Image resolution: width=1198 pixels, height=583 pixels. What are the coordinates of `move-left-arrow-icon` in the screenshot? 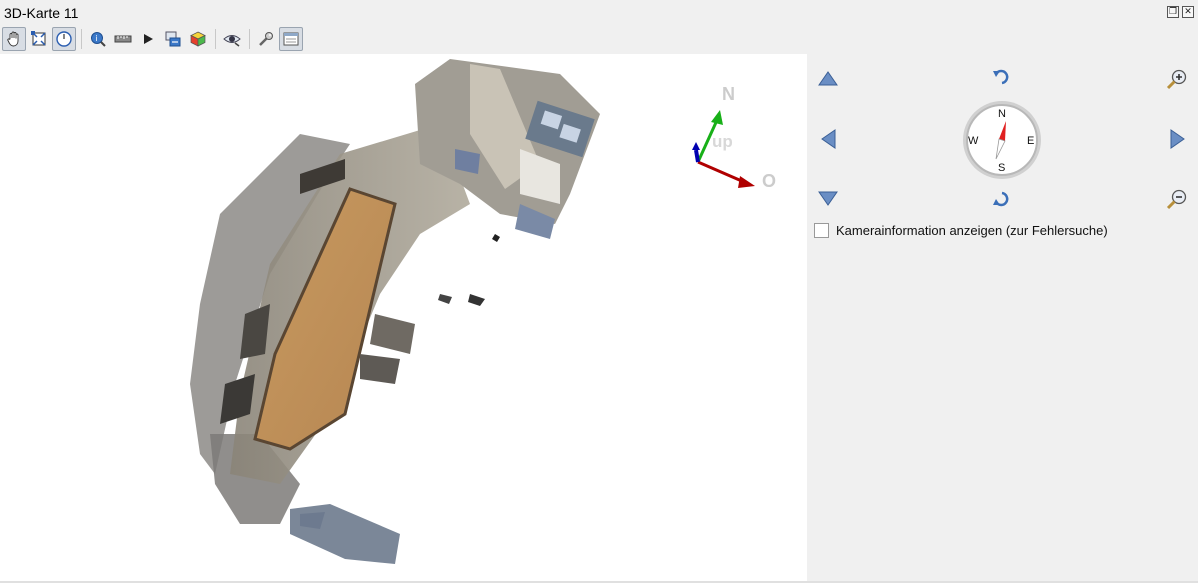 It's located at (828, 139).